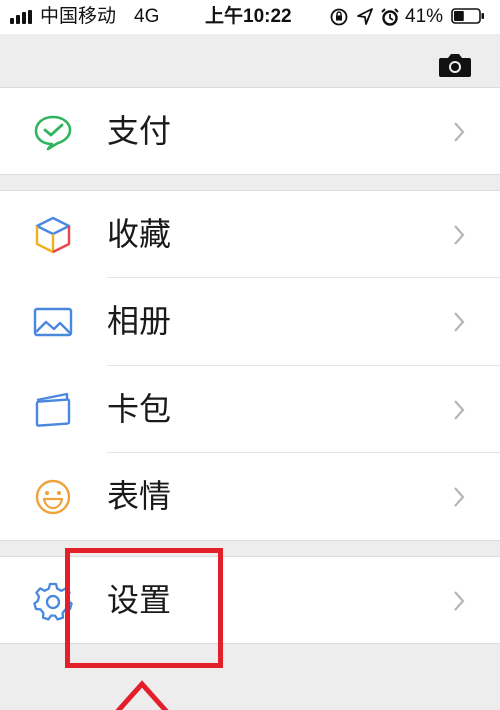 This screenshot has height=710, width=500. What do you see at coordinates (139, 409) in the screenshot?
I see `menu-item-label: 卡包` at bounding box center [139, 409].